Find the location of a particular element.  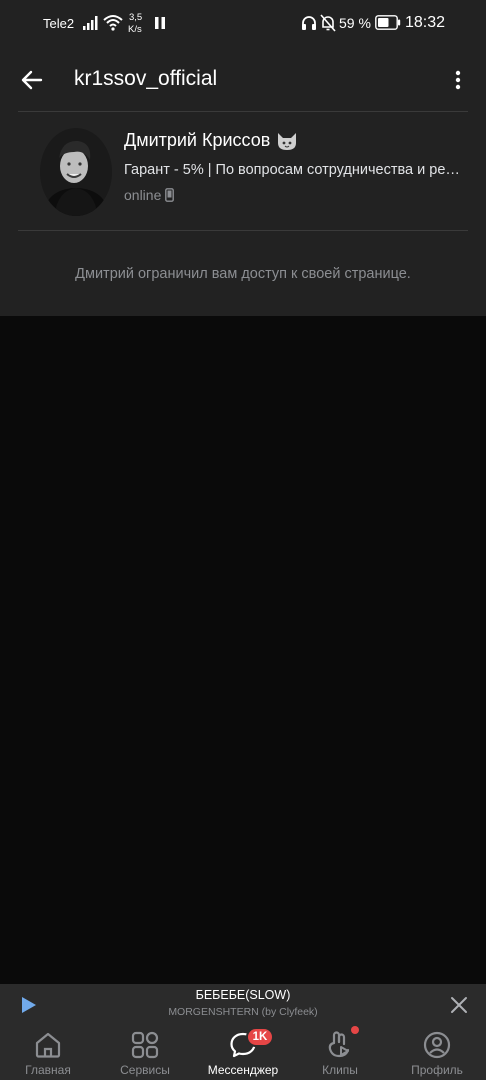

services-icon is located at coordinates (145, 1045).